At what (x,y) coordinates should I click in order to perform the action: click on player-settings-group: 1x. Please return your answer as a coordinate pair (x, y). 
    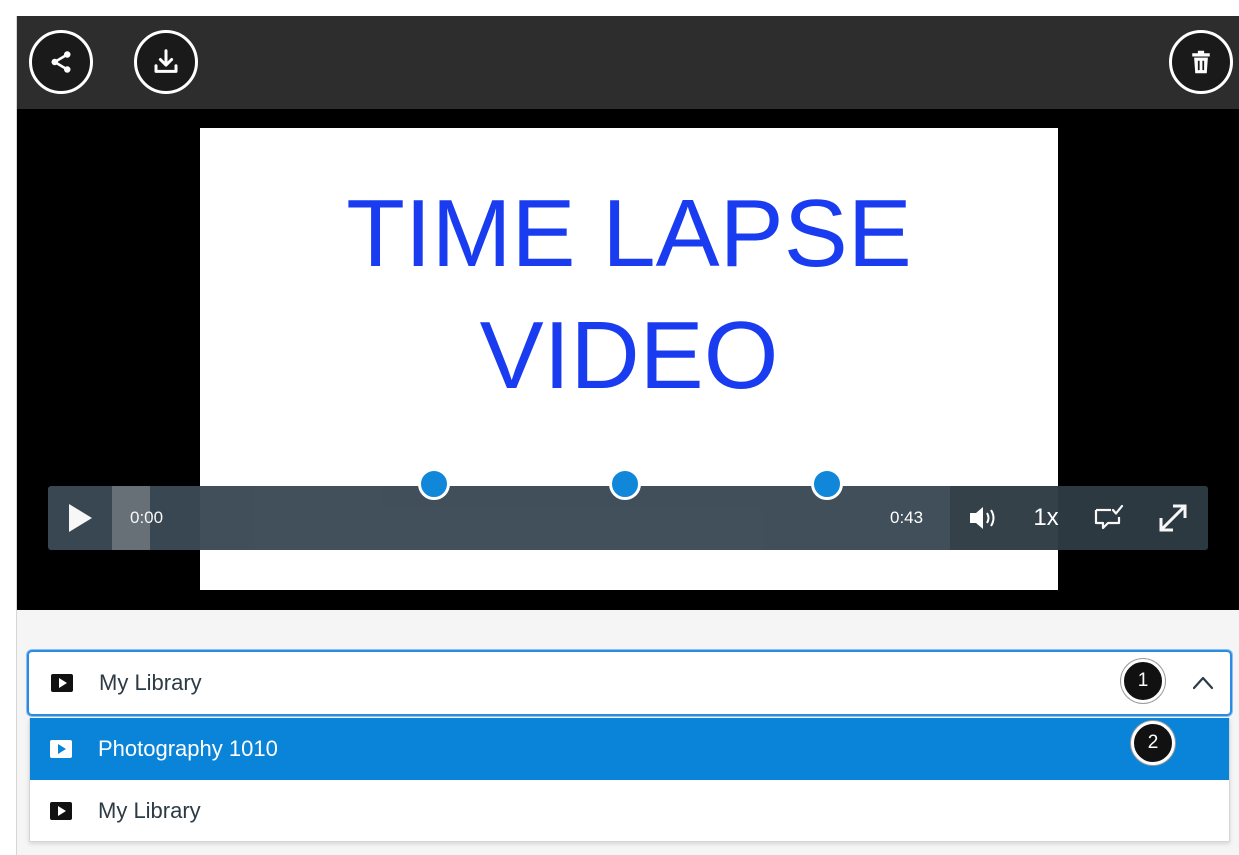
    Looking at the image, I should click on (1079, 518).